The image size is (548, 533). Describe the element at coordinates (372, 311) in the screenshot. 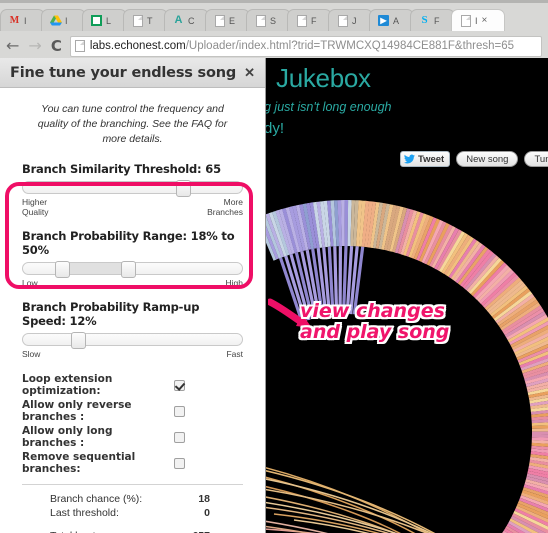

I see `annotation-line-1: view changes` at that location.